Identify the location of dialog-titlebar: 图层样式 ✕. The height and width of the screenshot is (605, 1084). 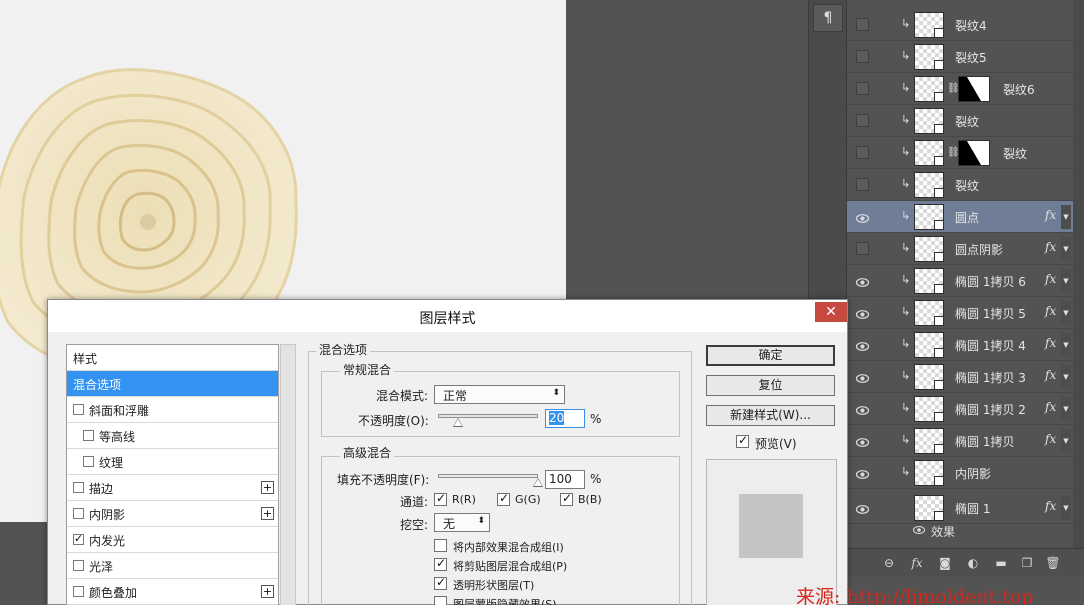
(447, 316).